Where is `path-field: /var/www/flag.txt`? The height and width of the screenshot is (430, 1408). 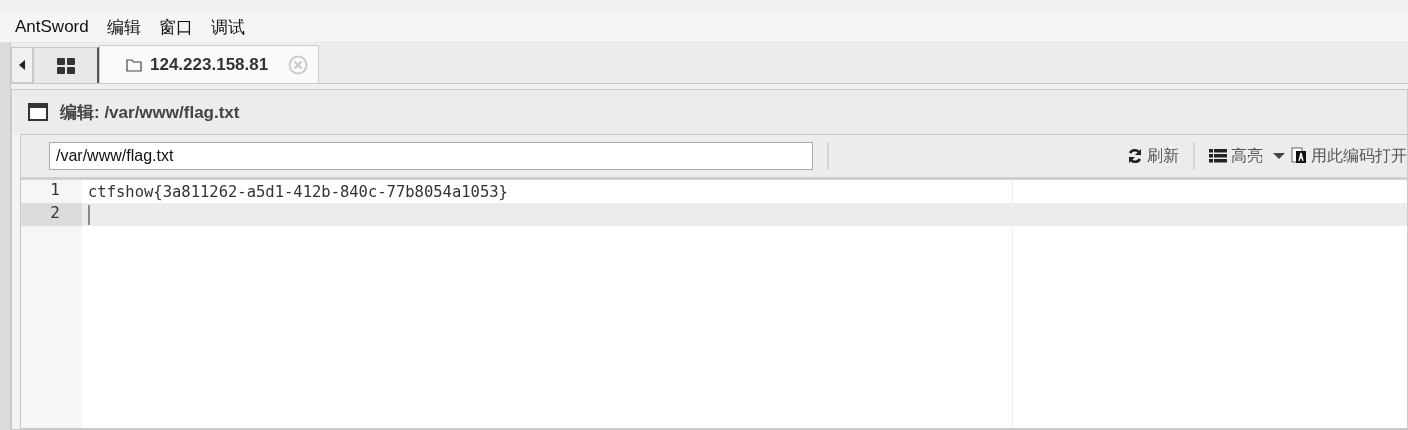
path-field: /var/www/flag.txt is located at coordinates (431, 156).